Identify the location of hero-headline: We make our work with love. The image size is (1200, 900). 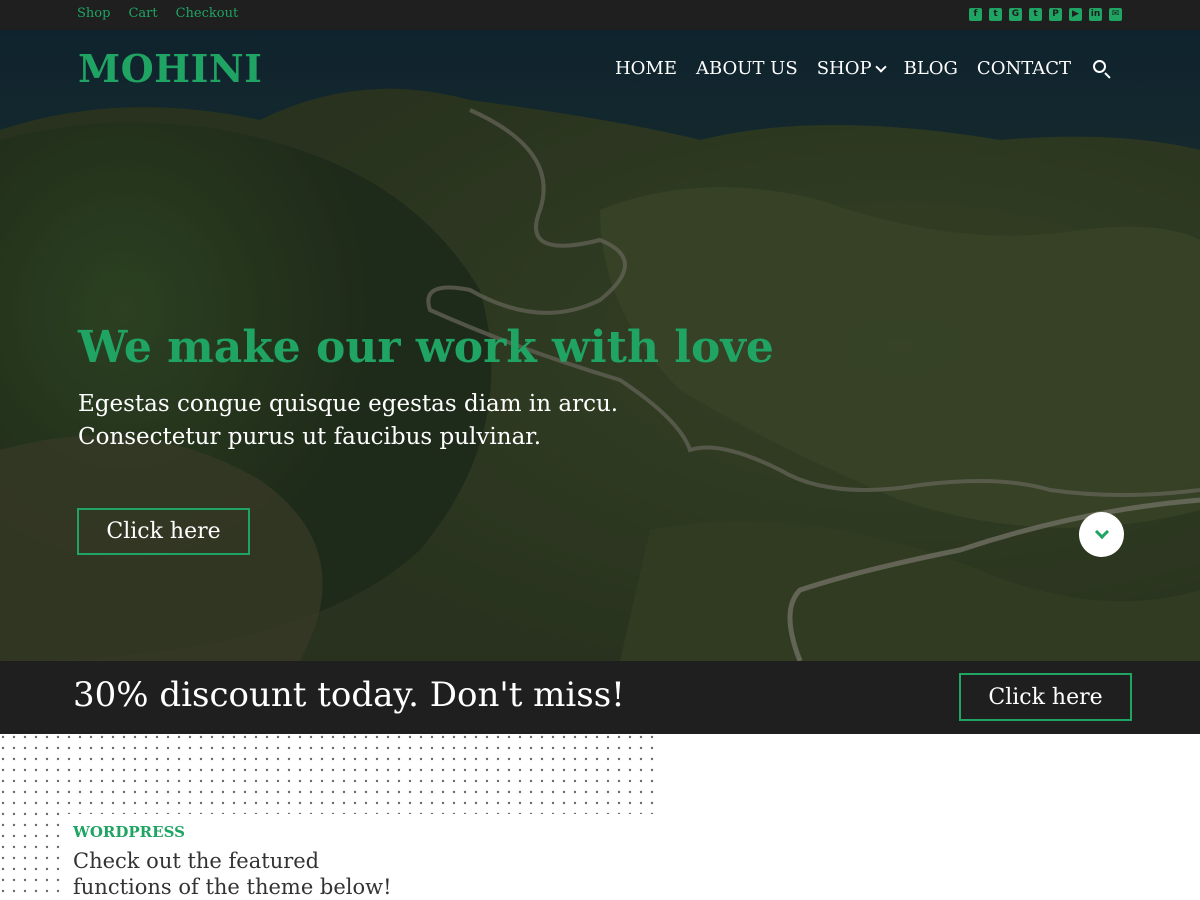
(426, 347).